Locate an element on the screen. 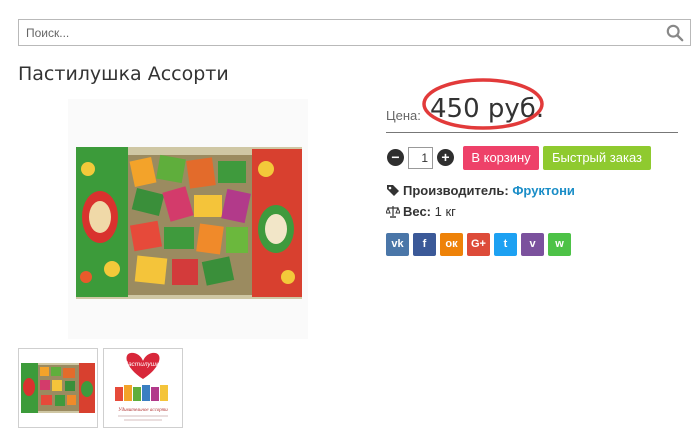  price-value: 450 руб. is located at coordinates (487, 109).